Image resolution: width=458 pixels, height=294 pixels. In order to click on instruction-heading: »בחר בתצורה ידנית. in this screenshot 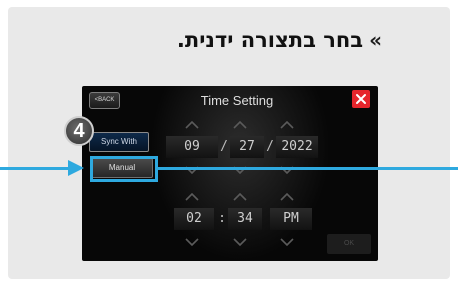, I will do `click(250, 40)`.